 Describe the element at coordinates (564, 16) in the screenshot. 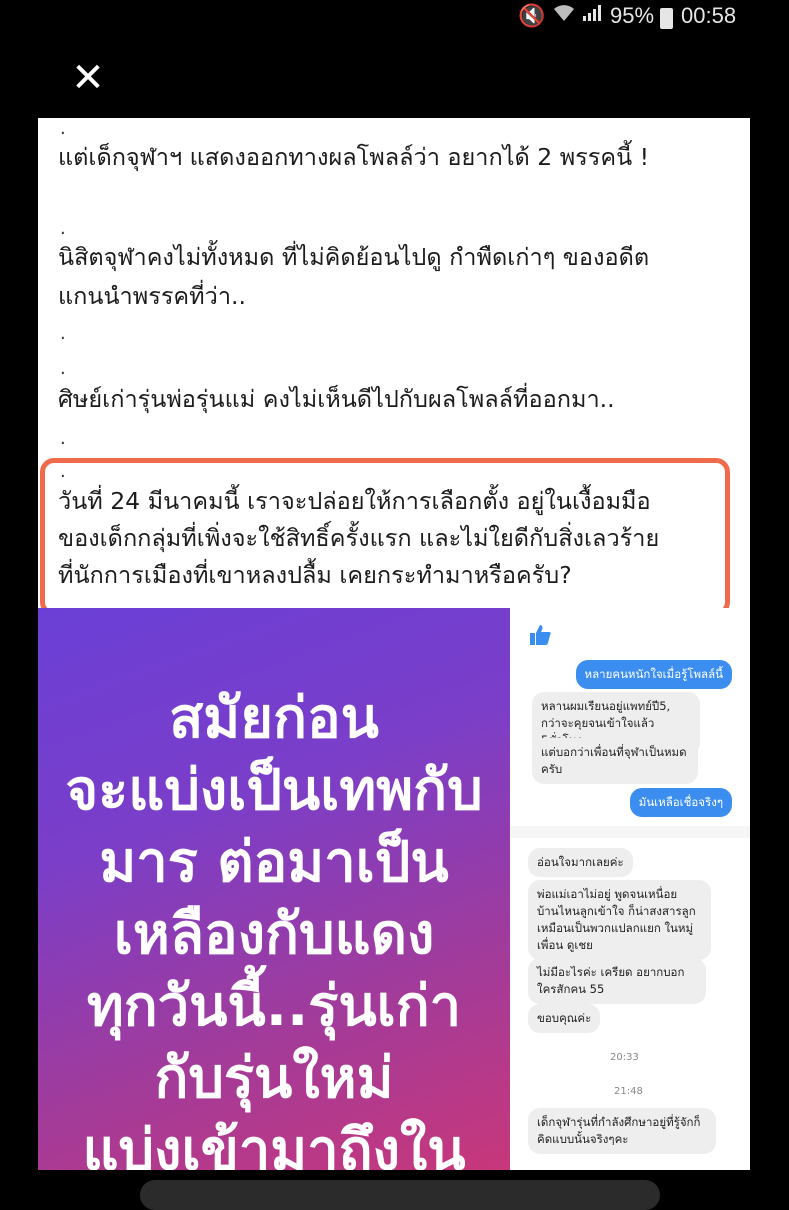

I see `wifi-icon` at that location.